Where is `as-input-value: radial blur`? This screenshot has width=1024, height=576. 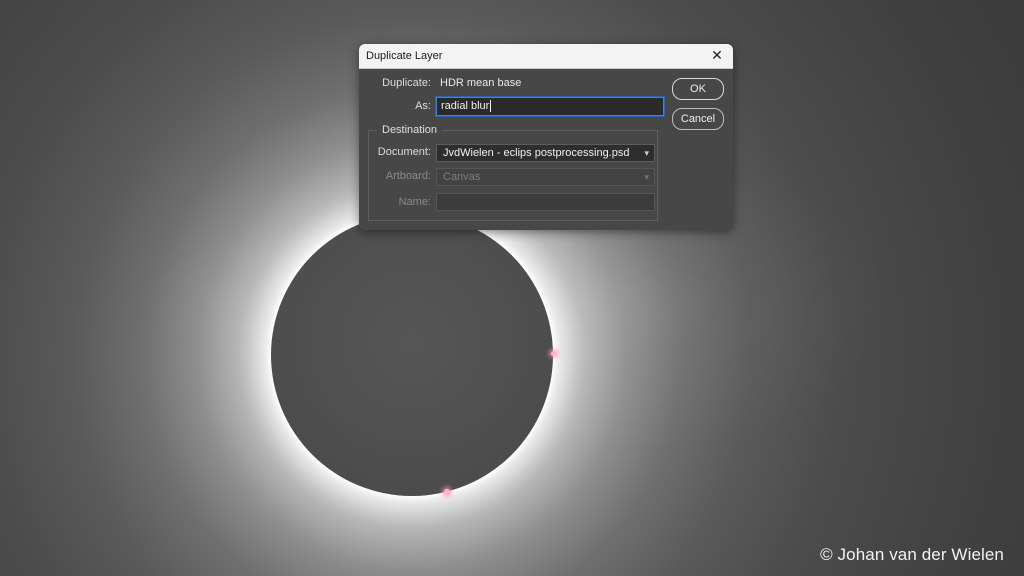
as-input-value: radial blur is located at coordinates (465, 106).